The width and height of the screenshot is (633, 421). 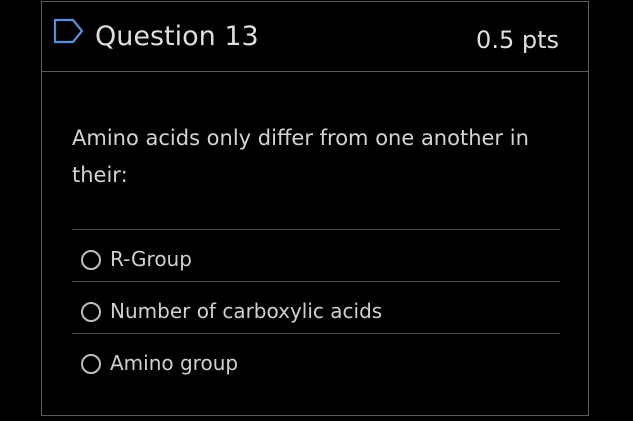 I want to click on answer-option-amino-group: Amino group, so click(x=316, y=360).